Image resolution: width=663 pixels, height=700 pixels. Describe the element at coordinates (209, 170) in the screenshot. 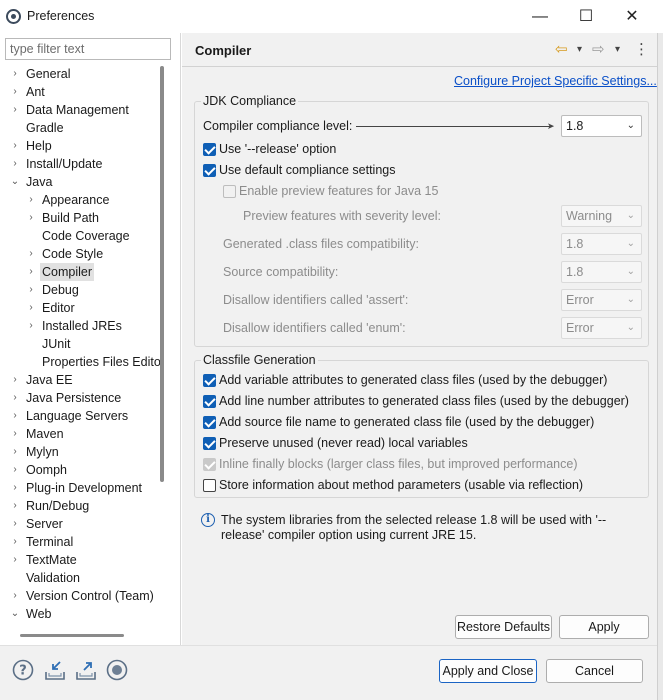

I see `default-compliance-checkbox` at that location.